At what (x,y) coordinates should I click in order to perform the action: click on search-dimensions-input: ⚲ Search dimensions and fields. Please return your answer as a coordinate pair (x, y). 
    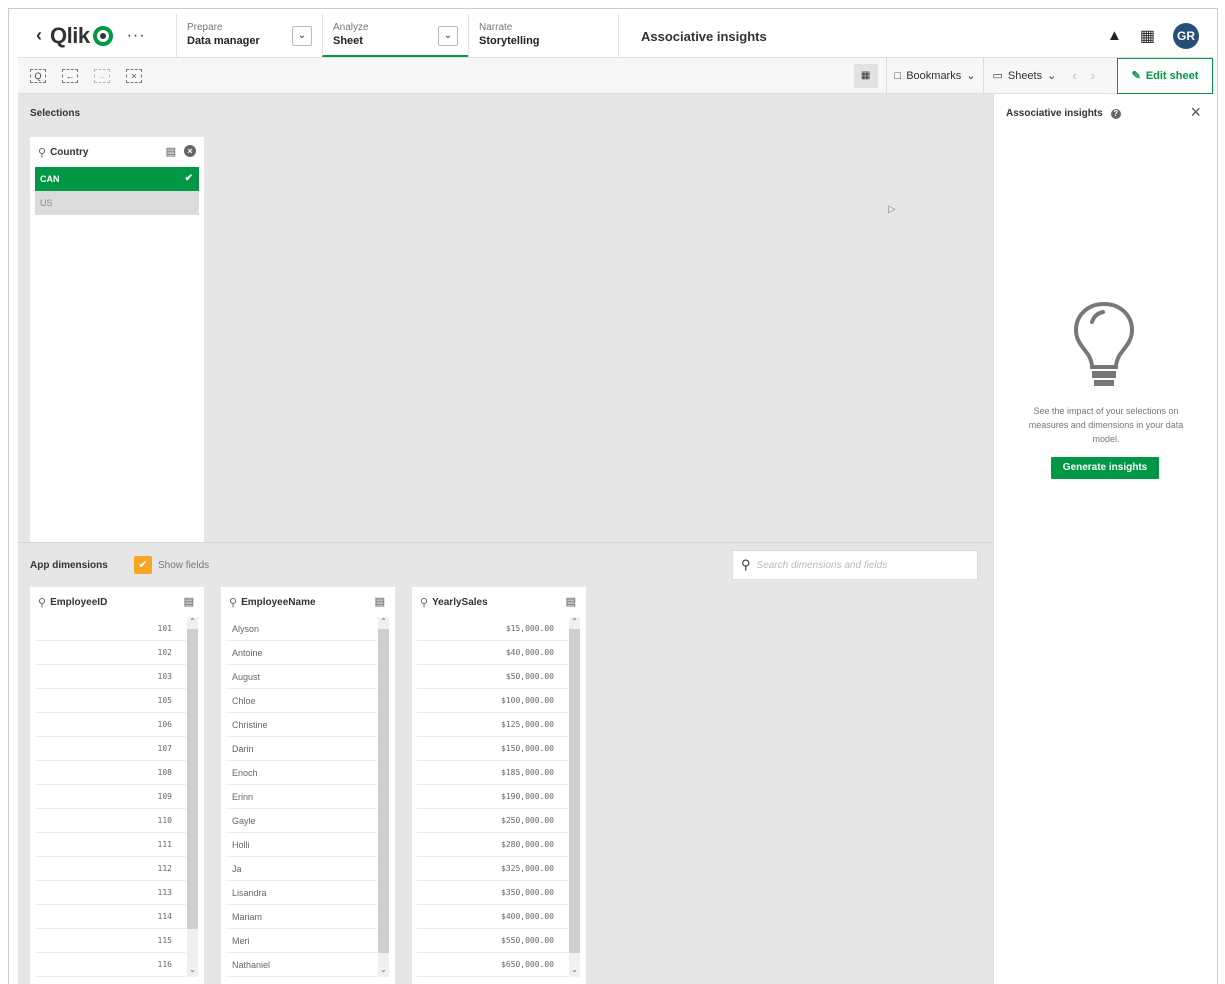
    Looking at the image, I should click on (855, 565).